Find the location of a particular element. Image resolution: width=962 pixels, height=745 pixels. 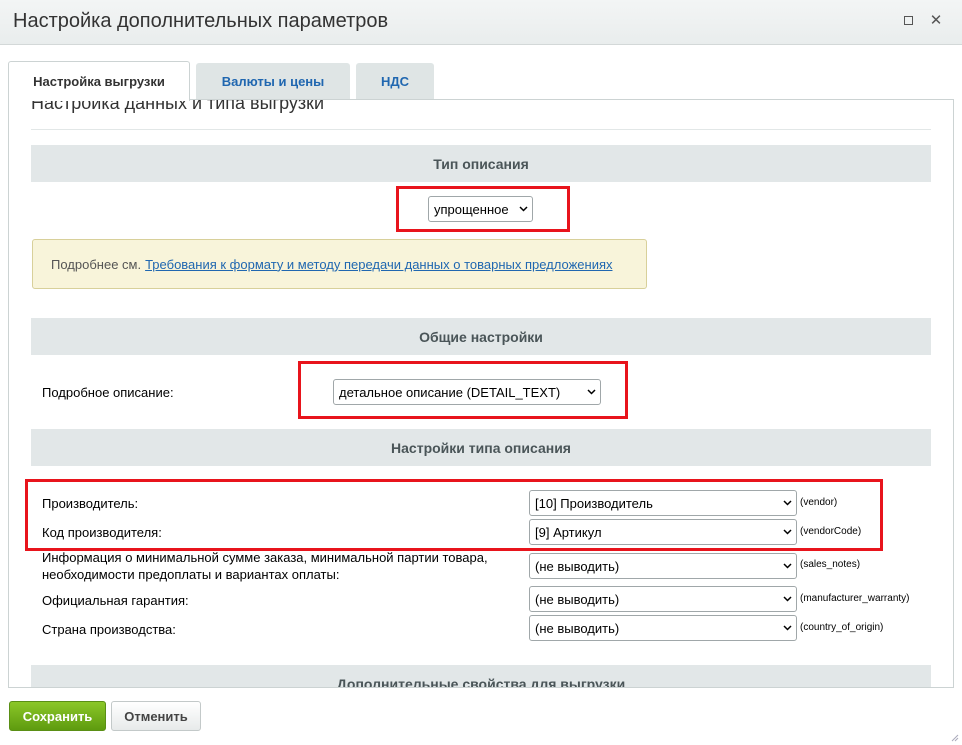

maximize-icon is located at coordinates (908, 20).